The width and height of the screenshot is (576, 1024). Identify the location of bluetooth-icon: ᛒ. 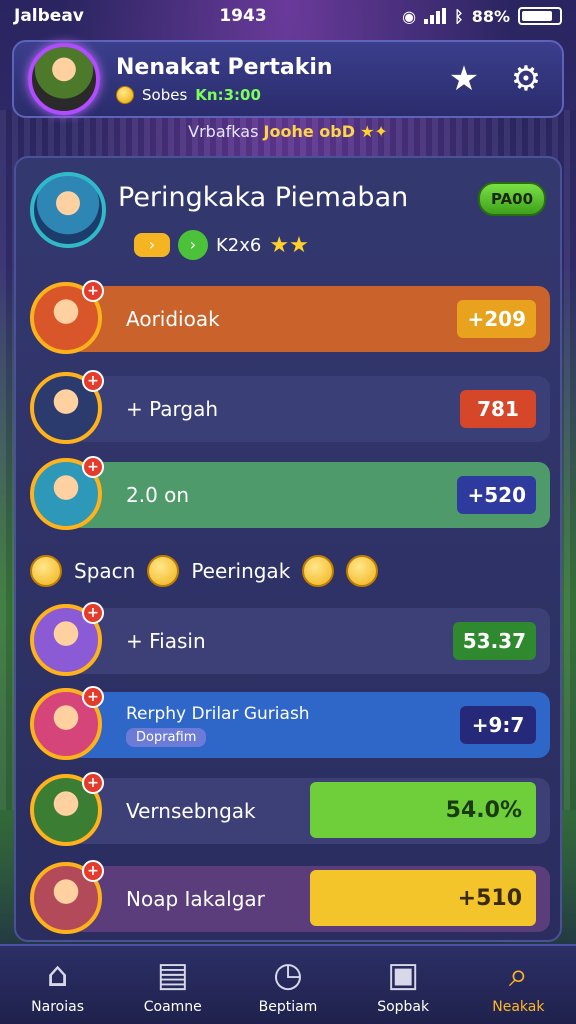
(459, 16).